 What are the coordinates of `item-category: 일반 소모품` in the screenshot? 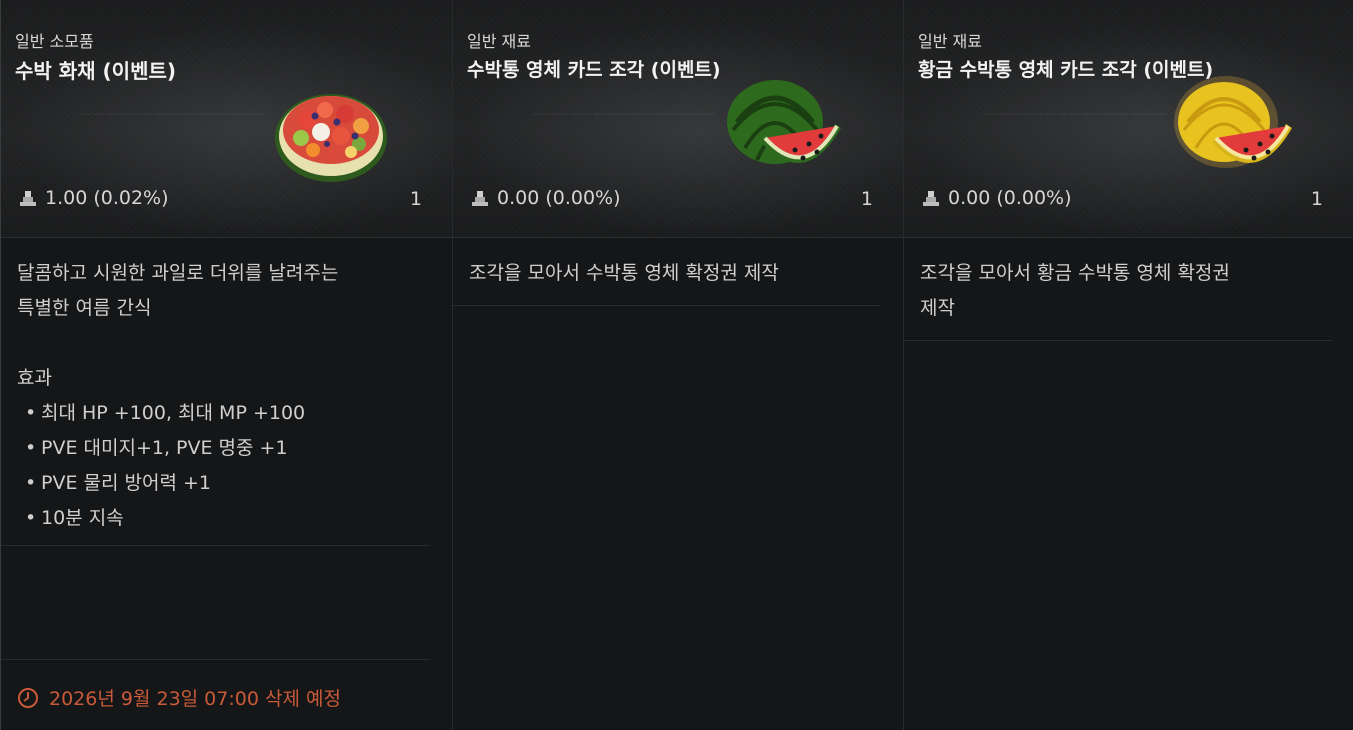 It's located at (54, 41).